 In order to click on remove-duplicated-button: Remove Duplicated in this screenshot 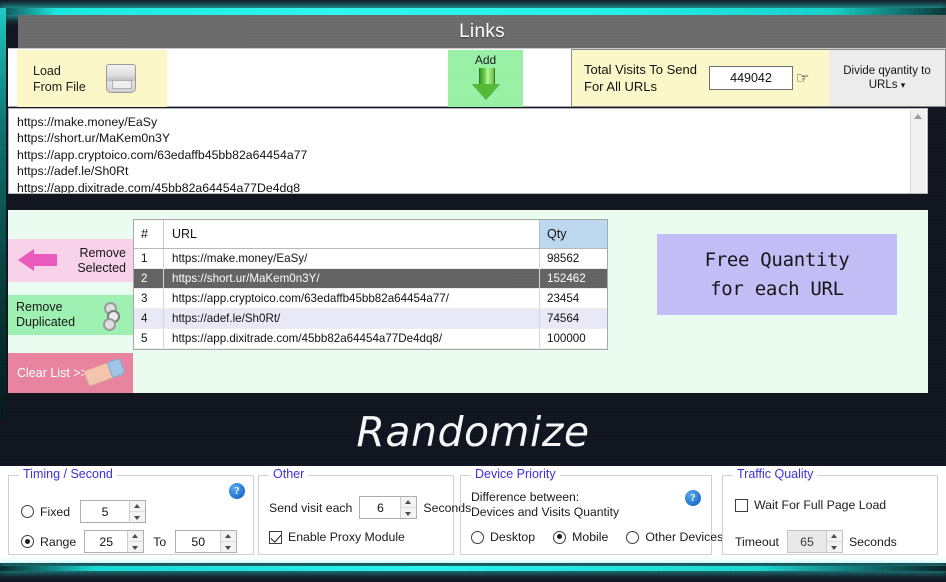, I will do `click(70, 315)`.